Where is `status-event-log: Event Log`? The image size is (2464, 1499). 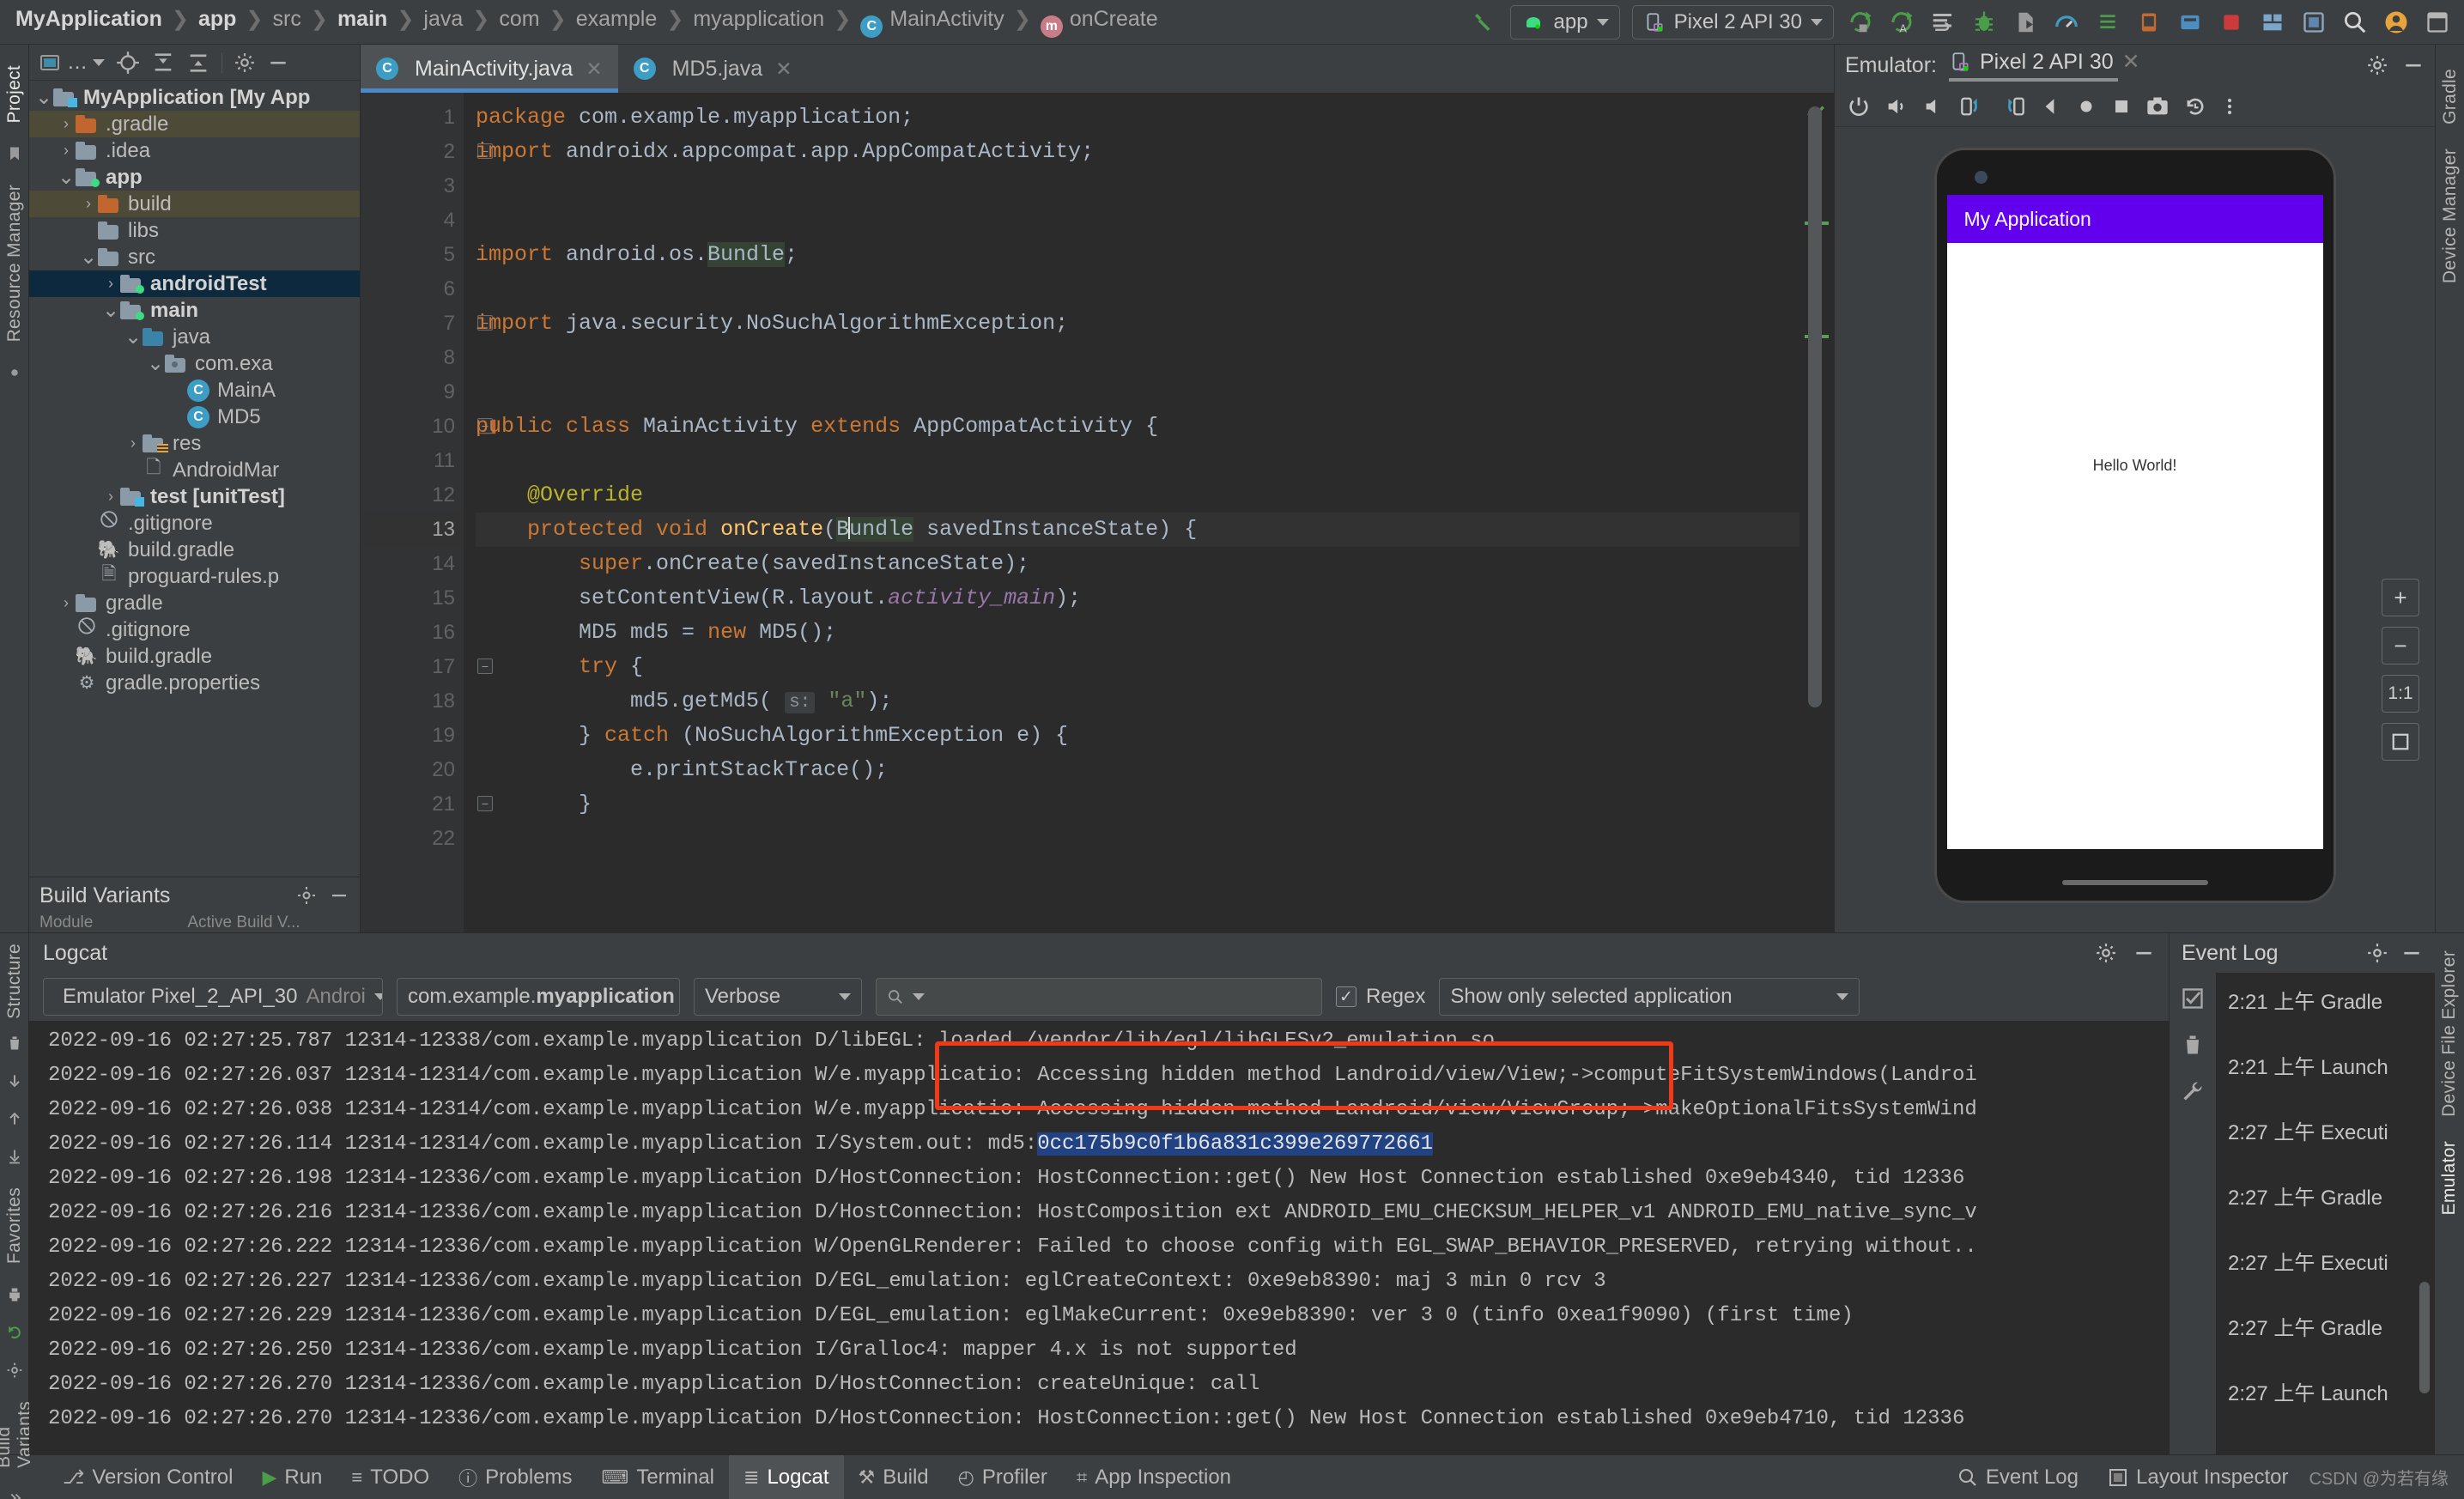
status-event-log: Event Log is located at coordinates (2018, 1477).